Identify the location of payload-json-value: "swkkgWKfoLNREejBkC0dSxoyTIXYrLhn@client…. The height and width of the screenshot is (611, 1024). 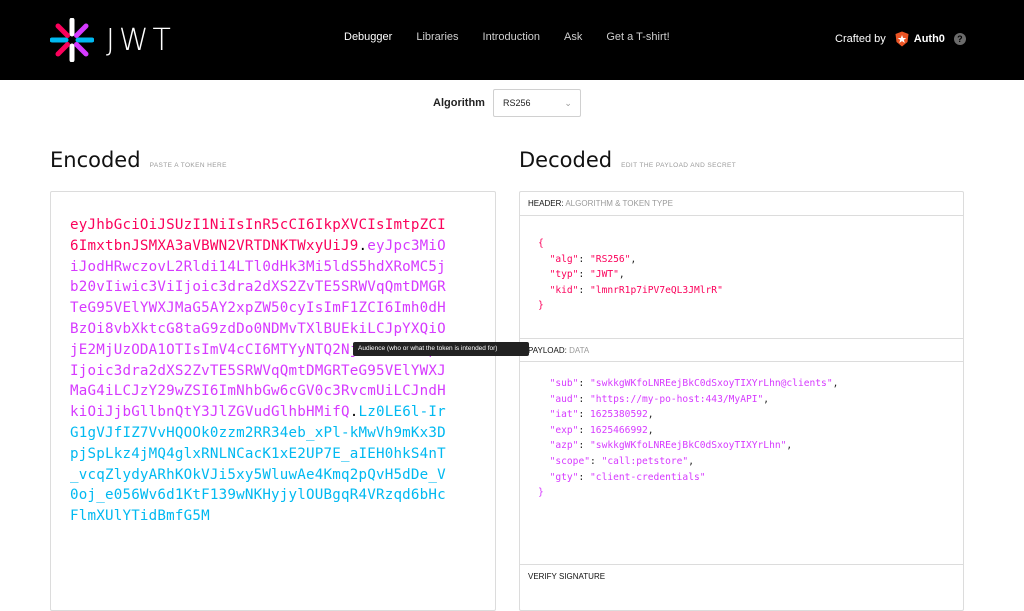
(711, 383).